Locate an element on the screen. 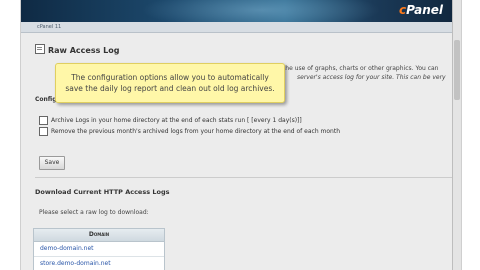 This screenshot has height=270, width=480. save-button: Save is located at coordinates (52, 163).